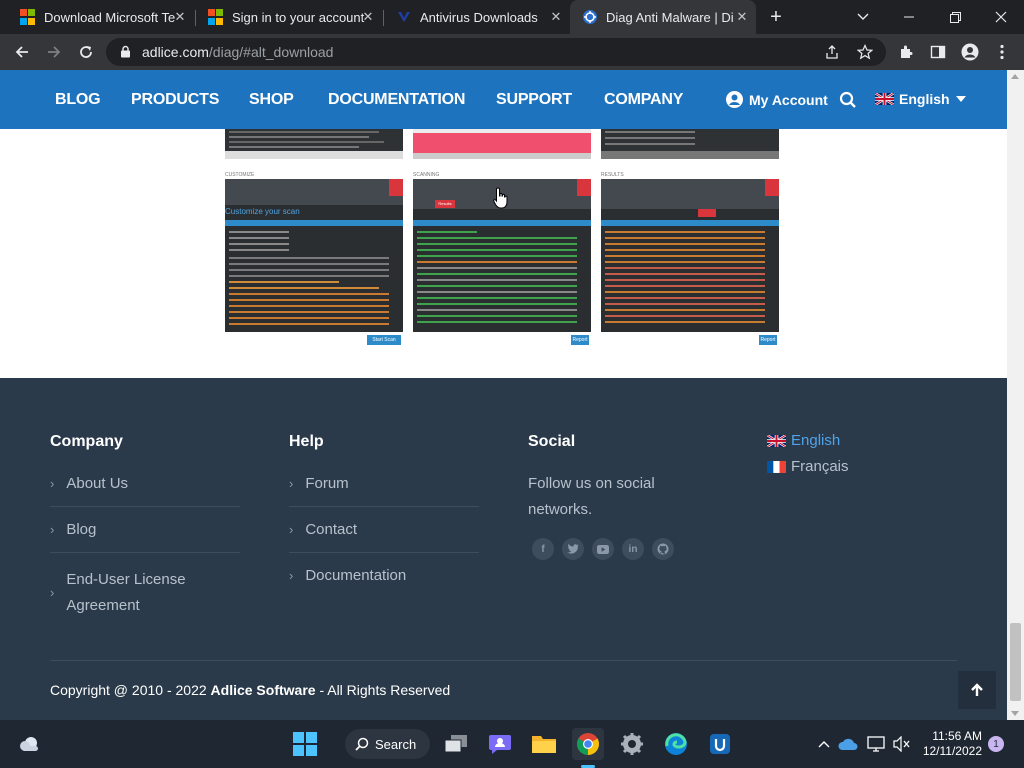 This screenshot has height=768, width=1024. I want to click on footer-link-blog: › Blog, so click(73, 529).